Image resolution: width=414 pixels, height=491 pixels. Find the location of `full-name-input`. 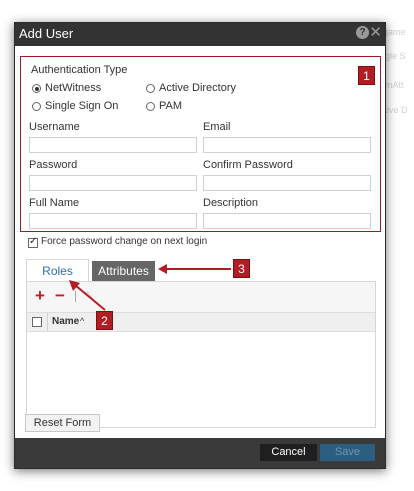

full-name-input is located at coordinates (113, 221).